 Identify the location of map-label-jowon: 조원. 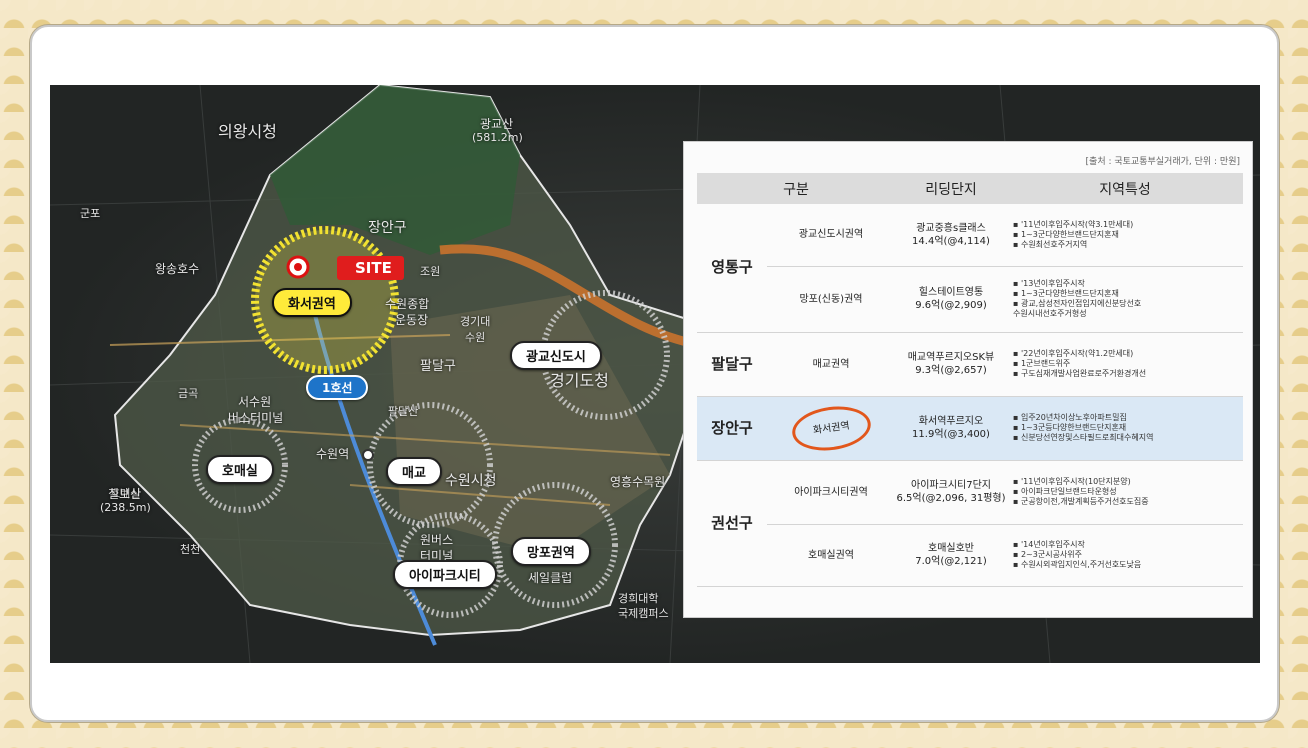
(430, 271).